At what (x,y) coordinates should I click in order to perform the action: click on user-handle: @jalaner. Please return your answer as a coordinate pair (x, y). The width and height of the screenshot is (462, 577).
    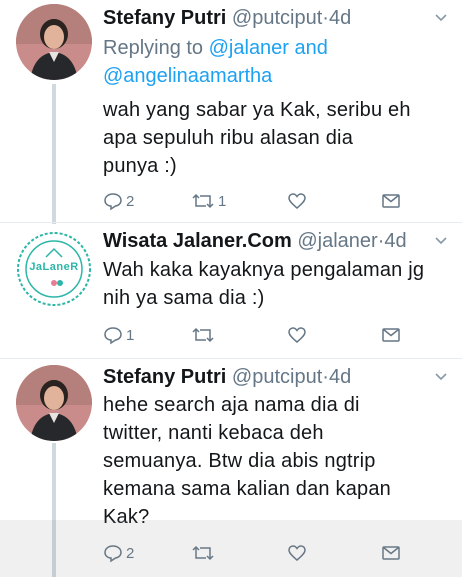
    Looking at the image, I should click on (337, 241).